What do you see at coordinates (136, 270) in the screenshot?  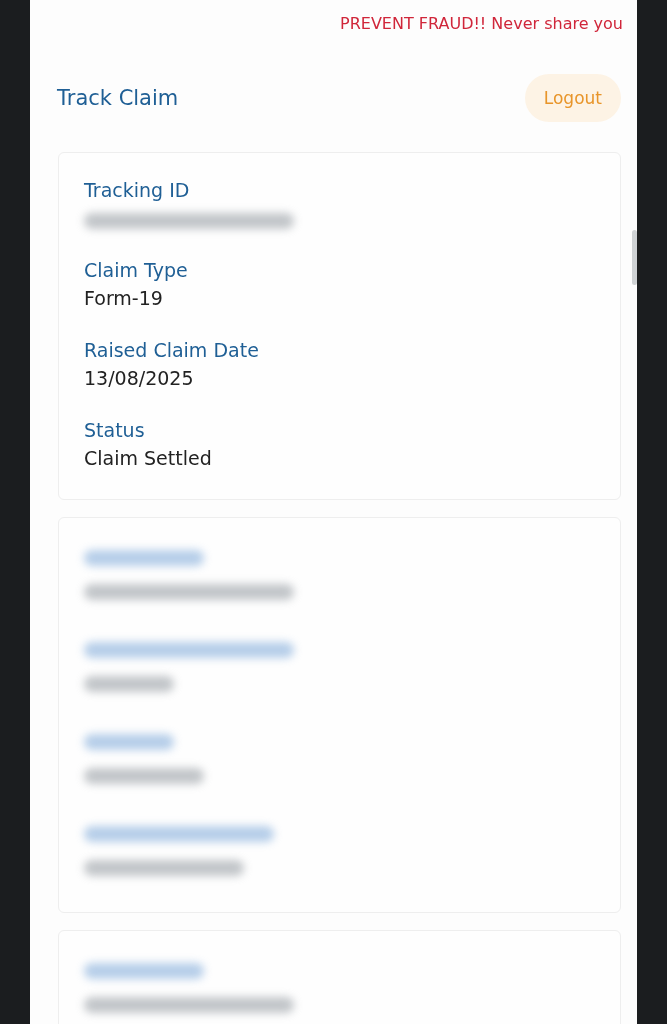 I see `field-label: Claim Type` at bounding box center [136, 270].